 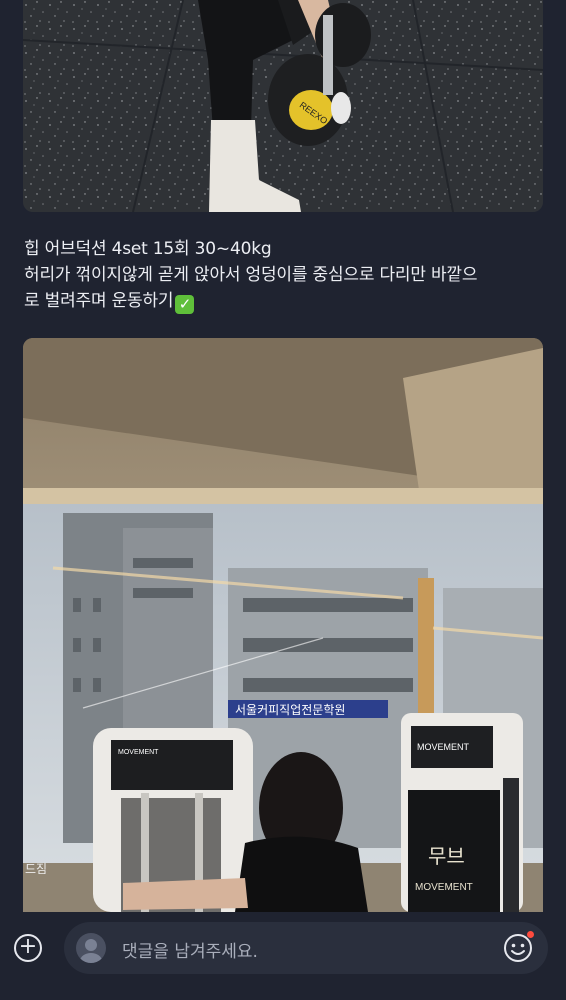 I want to click on notification-dot, so click(x=530, y=934).